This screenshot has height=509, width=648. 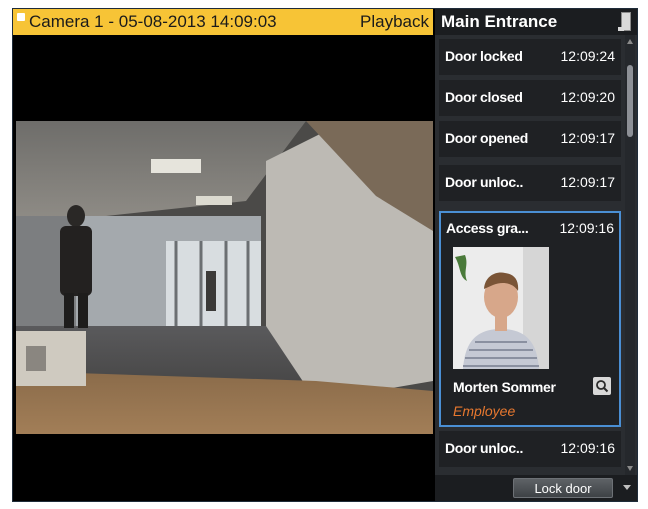 What do you see at coordinates (530, 57) in the screenshot?
I see `event-row: Door locked 12:09:24` at bounding box center [530, 57].